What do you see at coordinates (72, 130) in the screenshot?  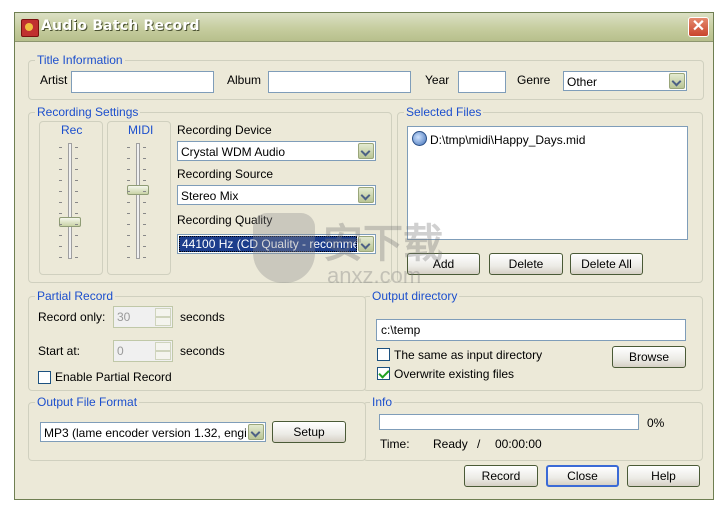 I see `rec-slider-label: Rec` at bounding box center [72, 130].